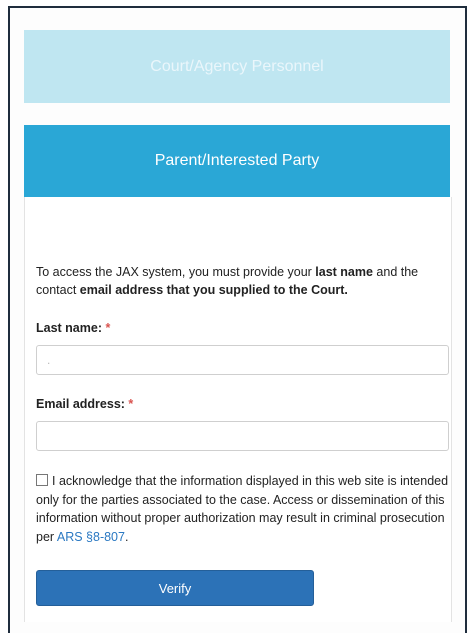  Describe the element at coordinates (91, 537) in the screenshot. I see `ars-statute-link: ARS §8-807` at that location.